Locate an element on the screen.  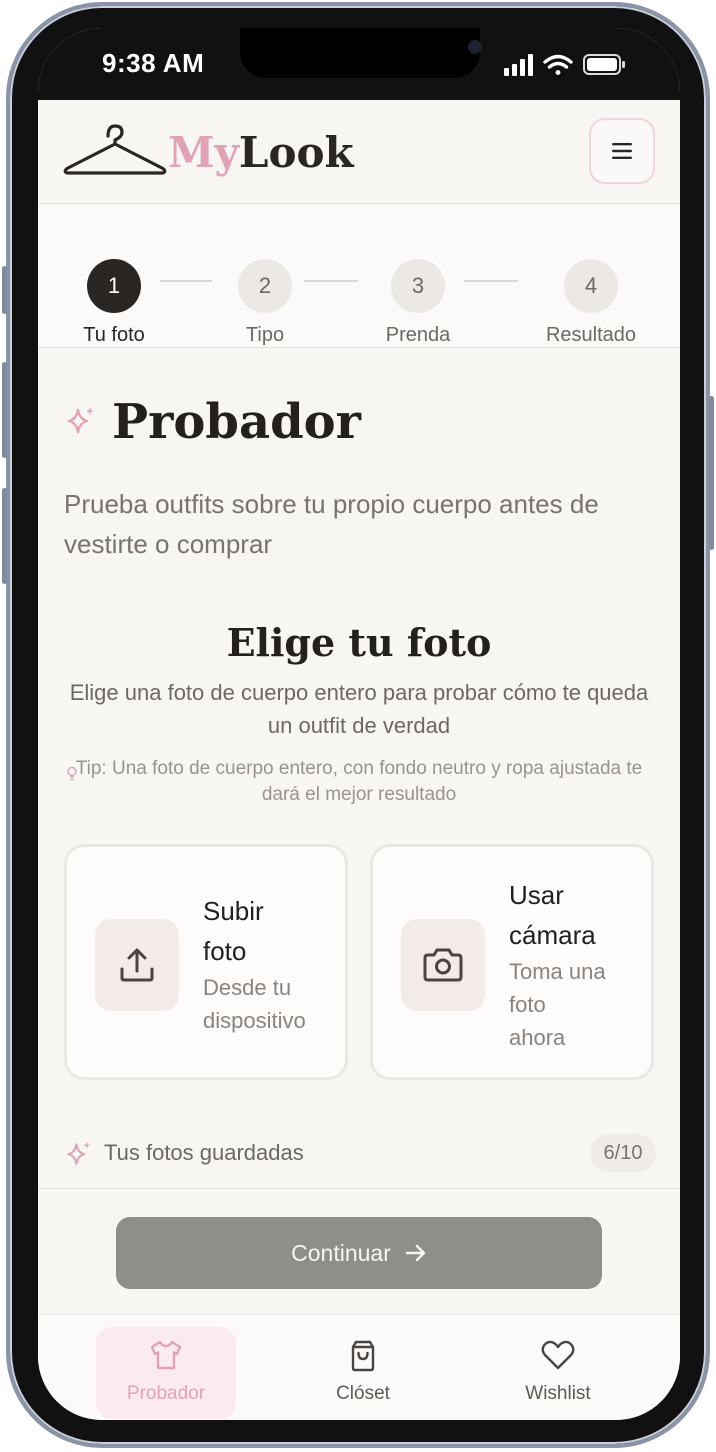
step-1-label: Tu foto is located at coordinates (114, 335).